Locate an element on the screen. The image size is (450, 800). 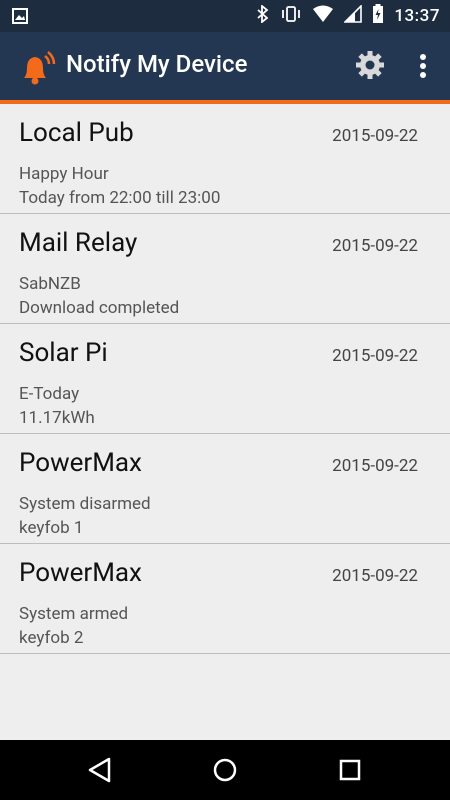
app-title: Notify My Device is located at coordinates (157, 64).